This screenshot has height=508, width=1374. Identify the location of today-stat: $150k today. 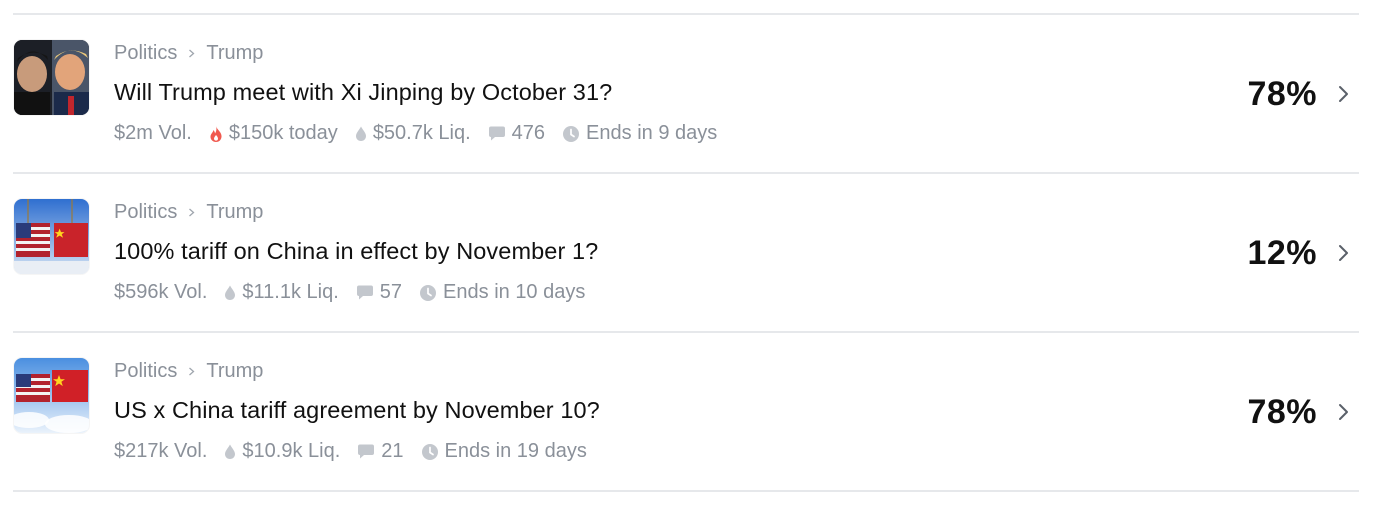
(273, 133).